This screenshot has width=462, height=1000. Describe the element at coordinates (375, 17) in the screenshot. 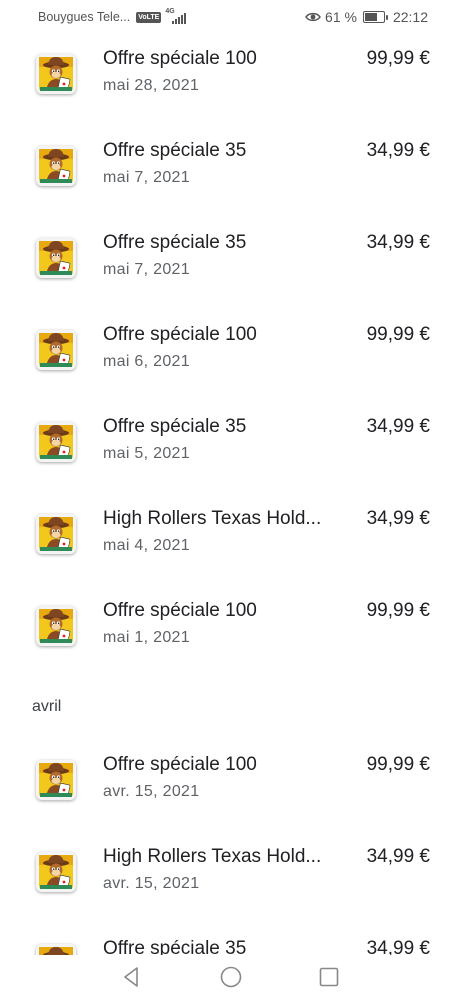

I see `battery-icon` at that location.